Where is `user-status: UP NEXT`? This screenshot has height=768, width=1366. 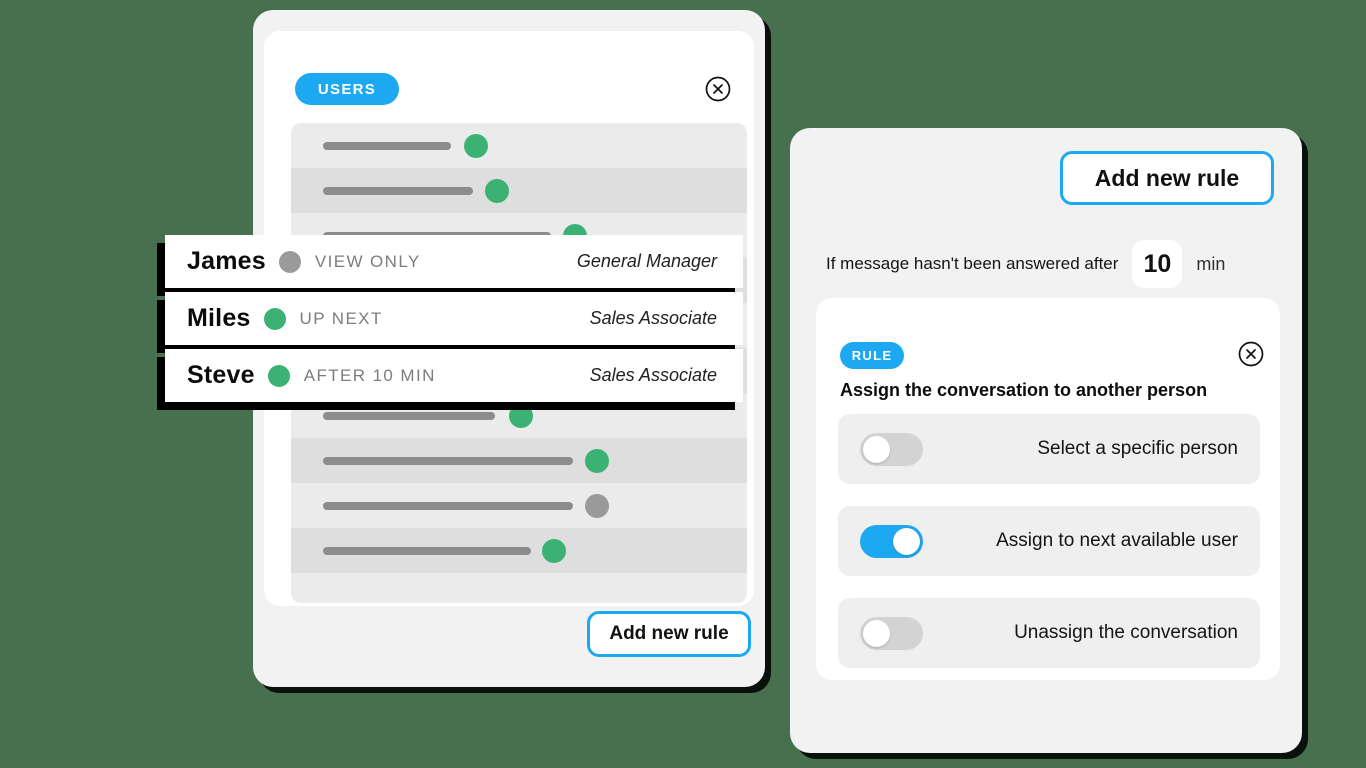 user-status: UP NEXT is located at coordinates (341, 318).